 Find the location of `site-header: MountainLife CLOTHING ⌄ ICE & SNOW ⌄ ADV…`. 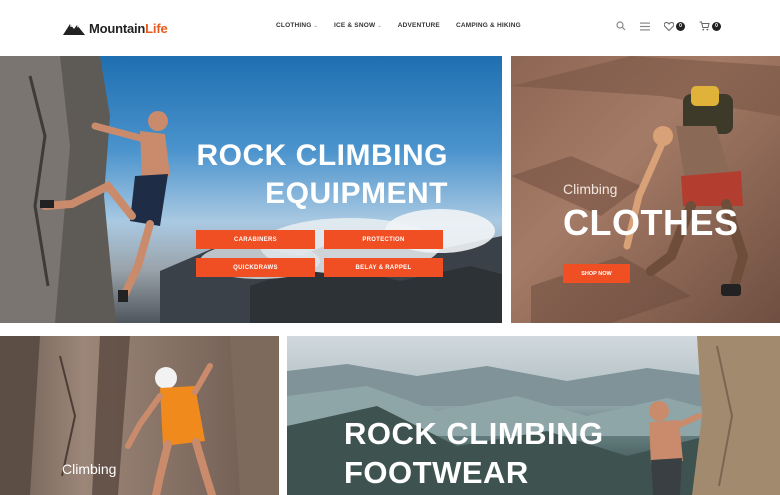

site-header: MountainLife CLOTHING ⌄ ICE & SNOW ⌄ ADV… is located at coordinates (390, 28).